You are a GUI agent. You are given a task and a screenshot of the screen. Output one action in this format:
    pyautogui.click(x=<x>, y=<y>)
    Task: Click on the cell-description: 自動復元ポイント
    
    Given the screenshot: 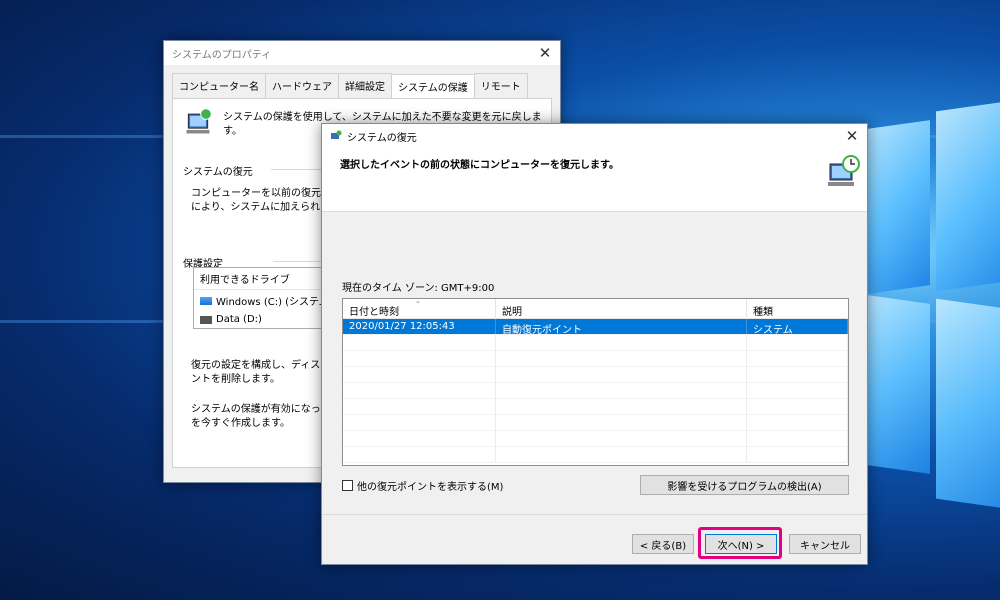 What is the action you would take?
    pyautogui.click(x=621, y=327)
    